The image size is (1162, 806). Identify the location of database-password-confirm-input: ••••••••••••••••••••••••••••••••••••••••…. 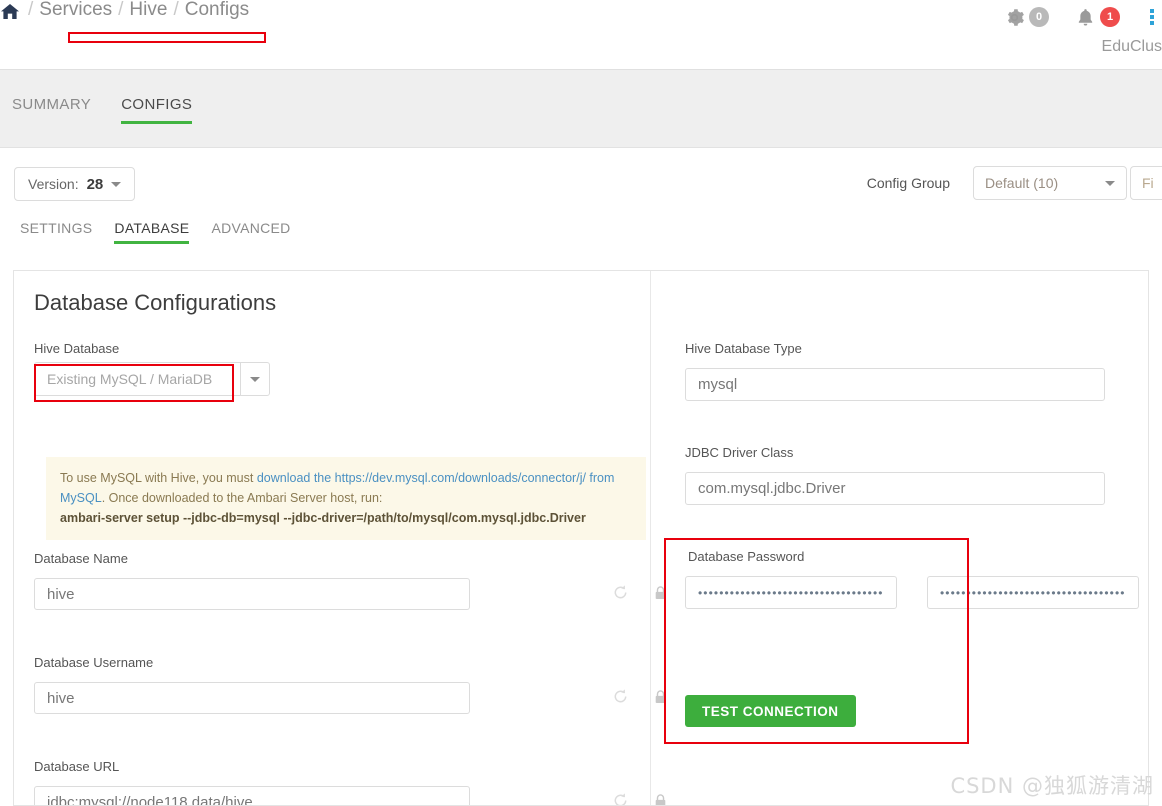
(1033, 592).